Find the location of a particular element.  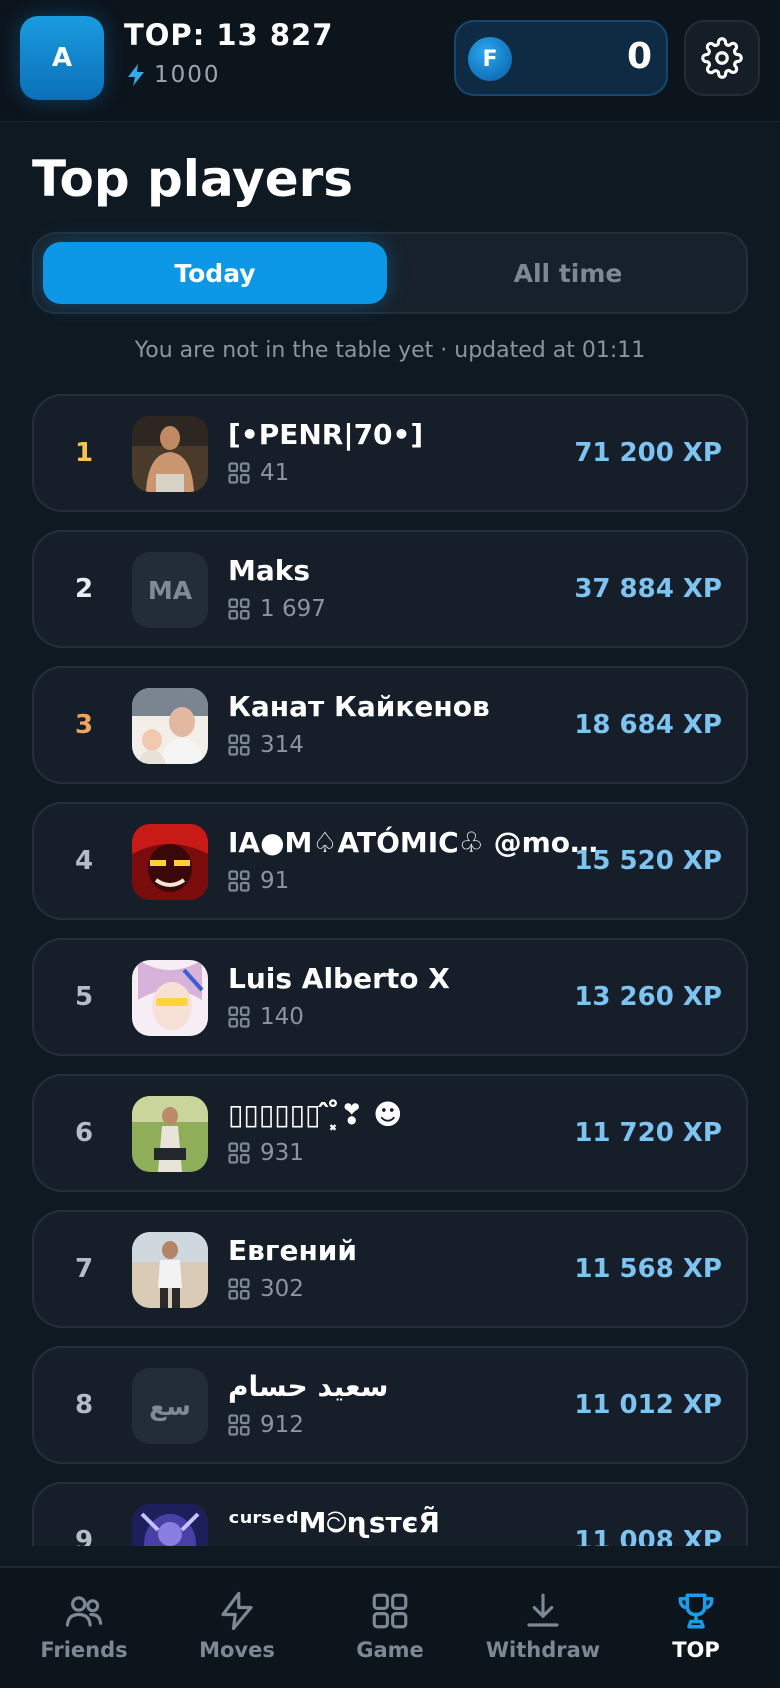

player-xp: 15 520 XP is located at coordinates (648, 861).